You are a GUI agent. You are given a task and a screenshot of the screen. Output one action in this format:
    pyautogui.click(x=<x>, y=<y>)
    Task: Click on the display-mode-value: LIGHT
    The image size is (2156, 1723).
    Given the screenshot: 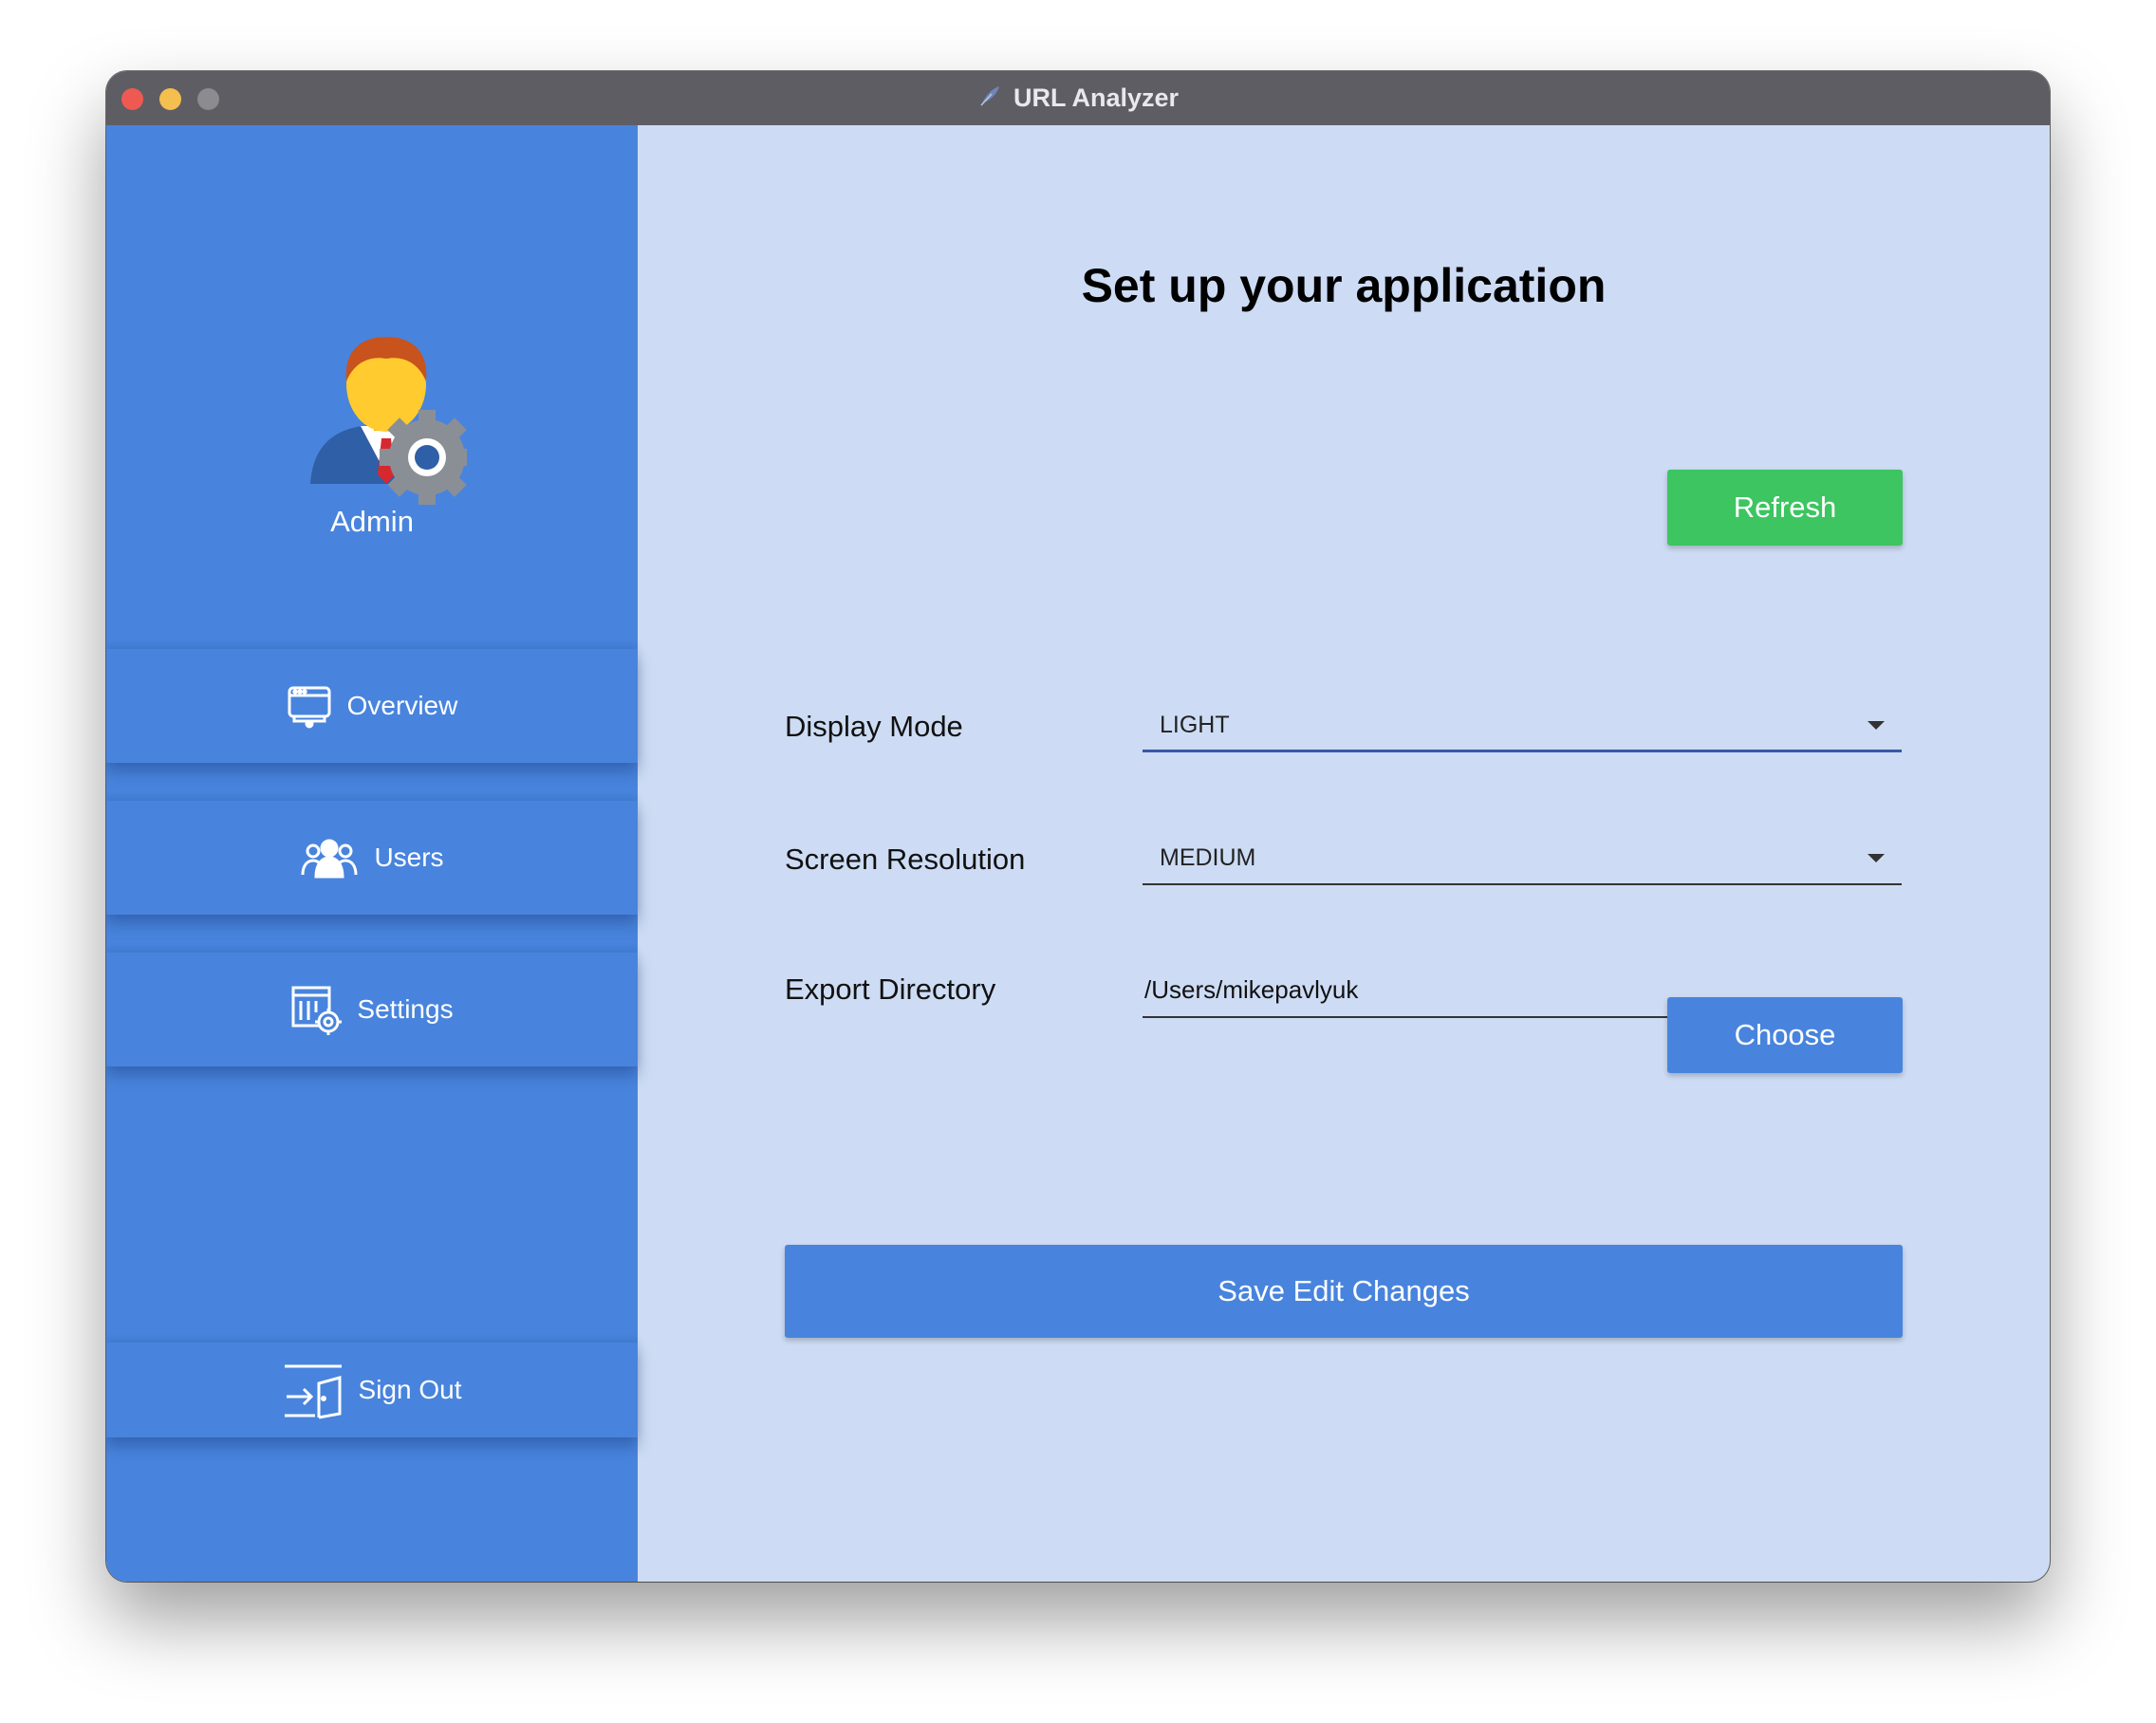 What is the action you would take?
    pyautogui.click(x=1195, y=724)
    